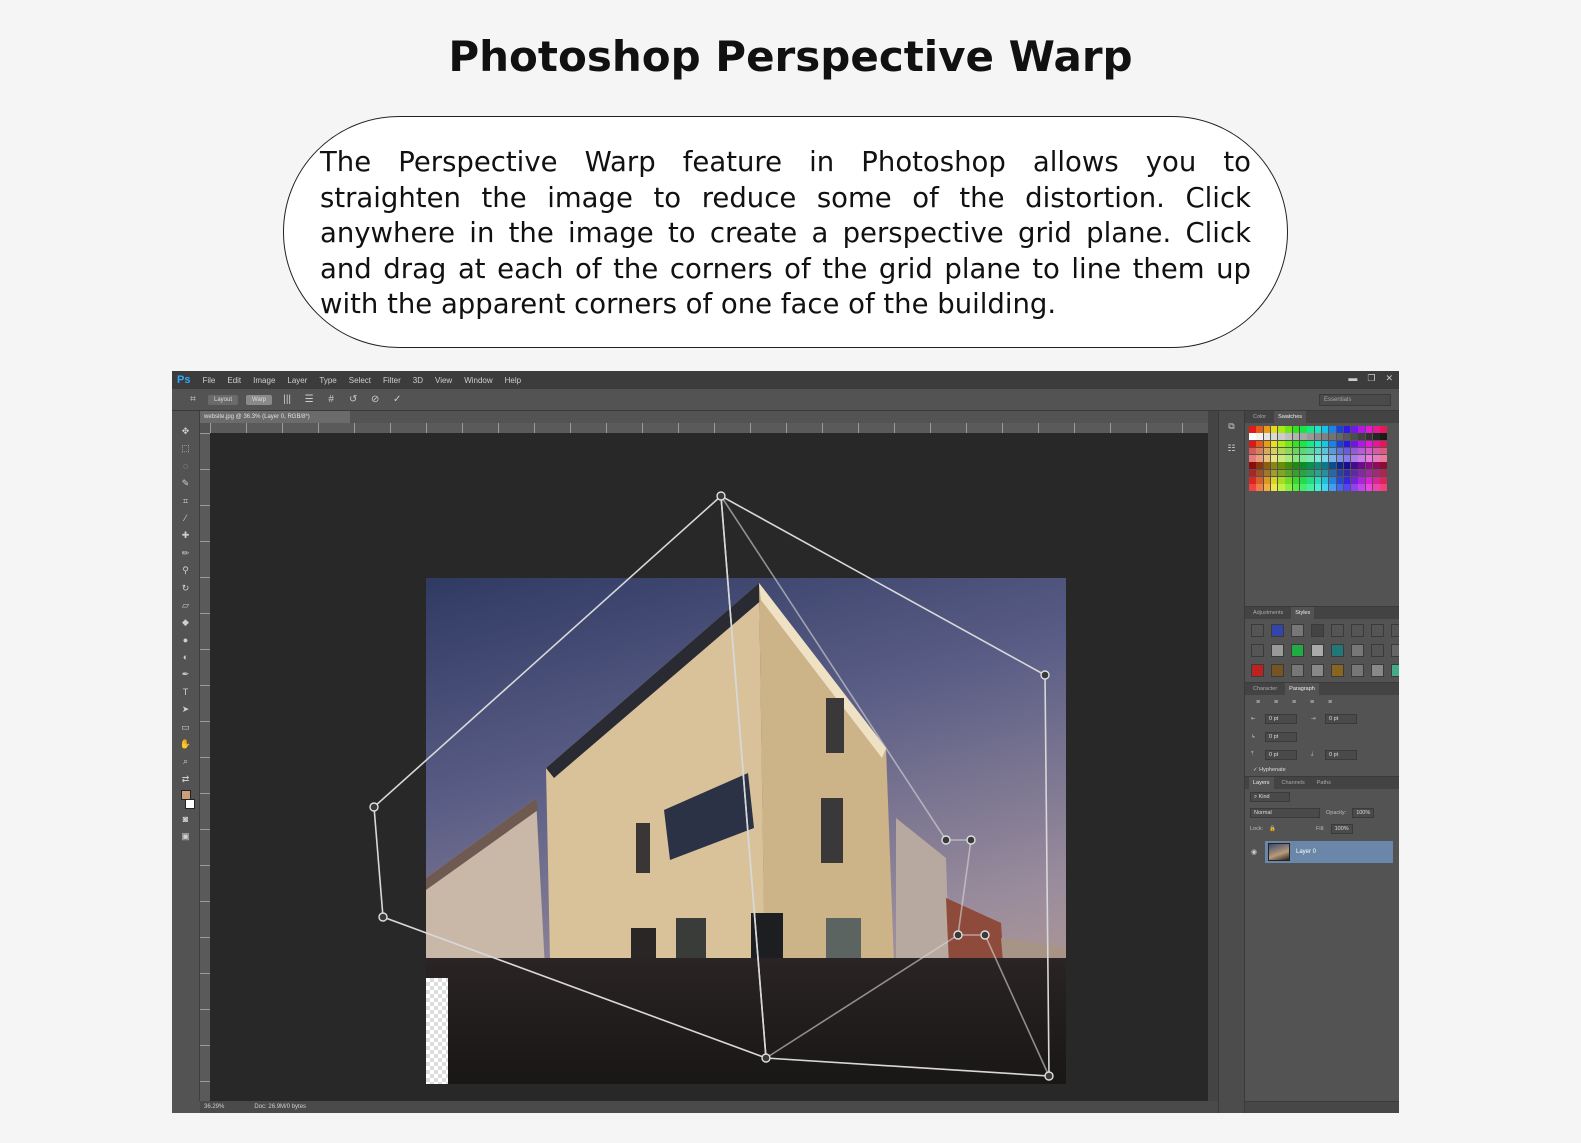 This screenshot has height=1143, width=1581. I want to click on menu-layer: Layer, so click(297, 380).